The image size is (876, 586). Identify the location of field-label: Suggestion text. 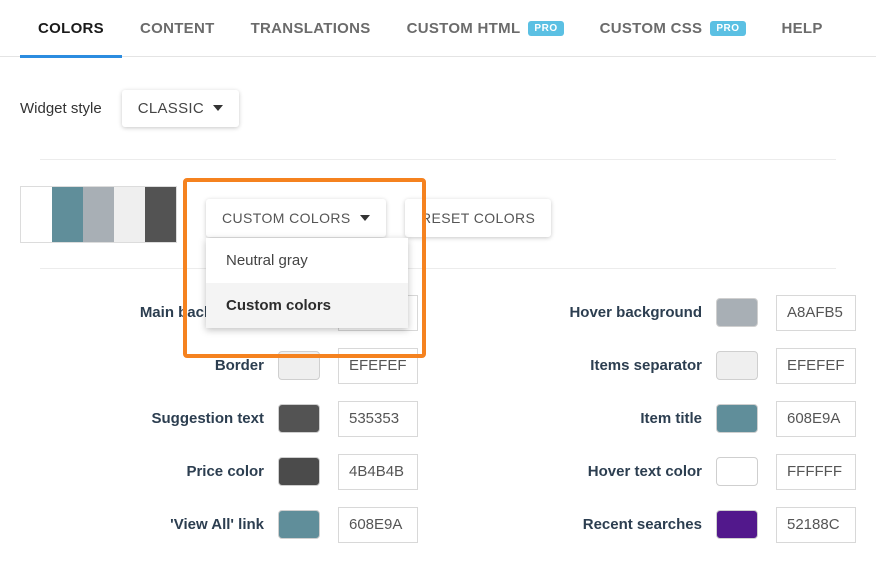
(207, 418).